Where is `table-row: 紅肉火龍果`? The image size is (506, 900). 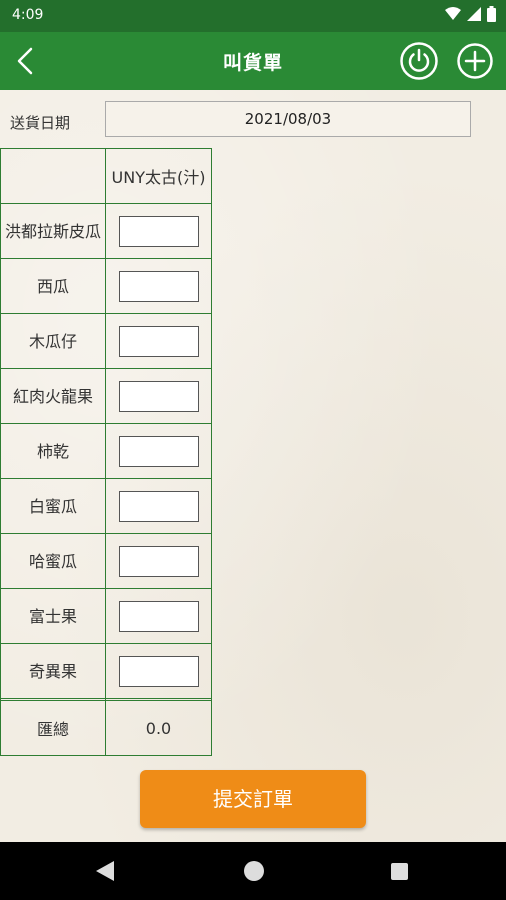
table-row: 紅肉火龍果 is located at coordinates (106, 396).